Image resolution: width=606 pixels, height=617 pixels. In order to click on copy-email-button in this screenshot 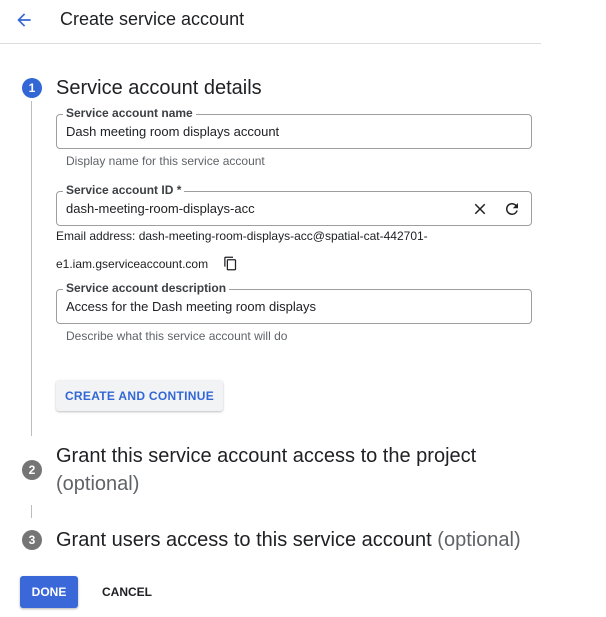, I will do `click(230, 263)`.